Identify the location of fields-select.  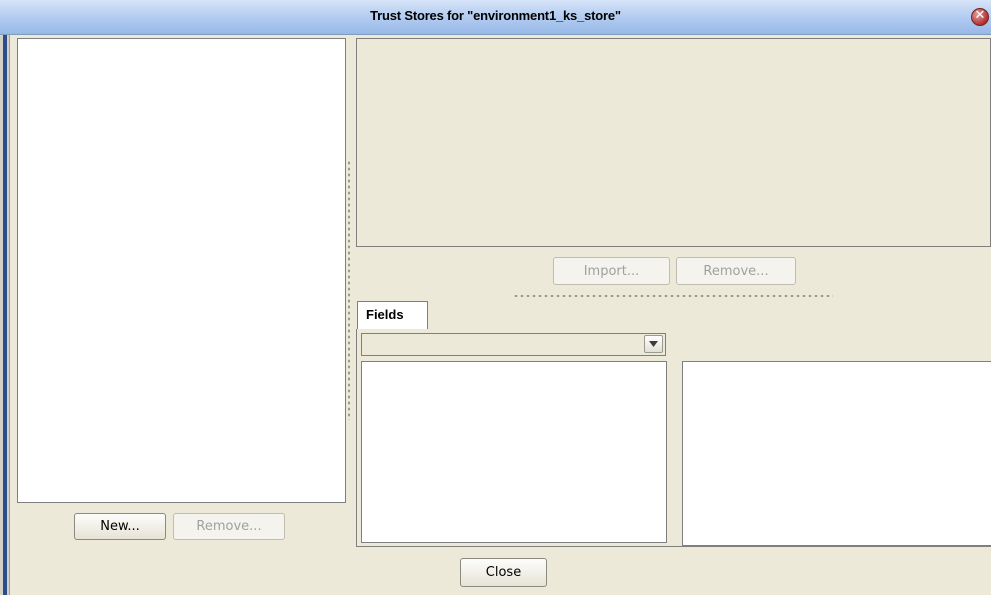
(513, 344).